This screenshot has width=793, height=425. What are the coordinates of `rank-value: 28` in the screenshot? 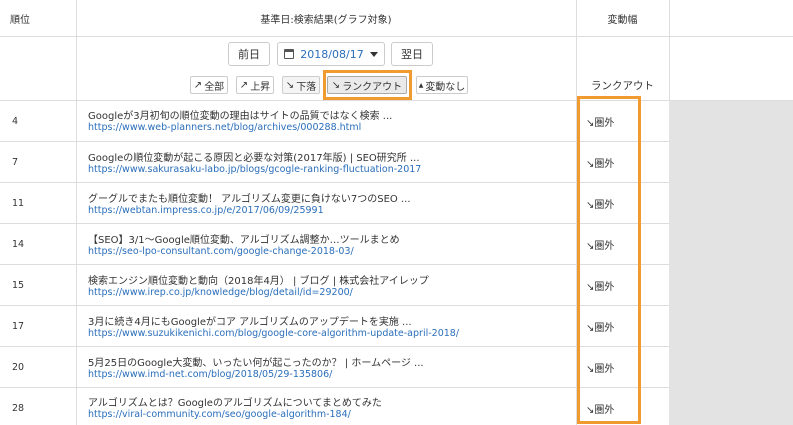 It's located at (18, 408).